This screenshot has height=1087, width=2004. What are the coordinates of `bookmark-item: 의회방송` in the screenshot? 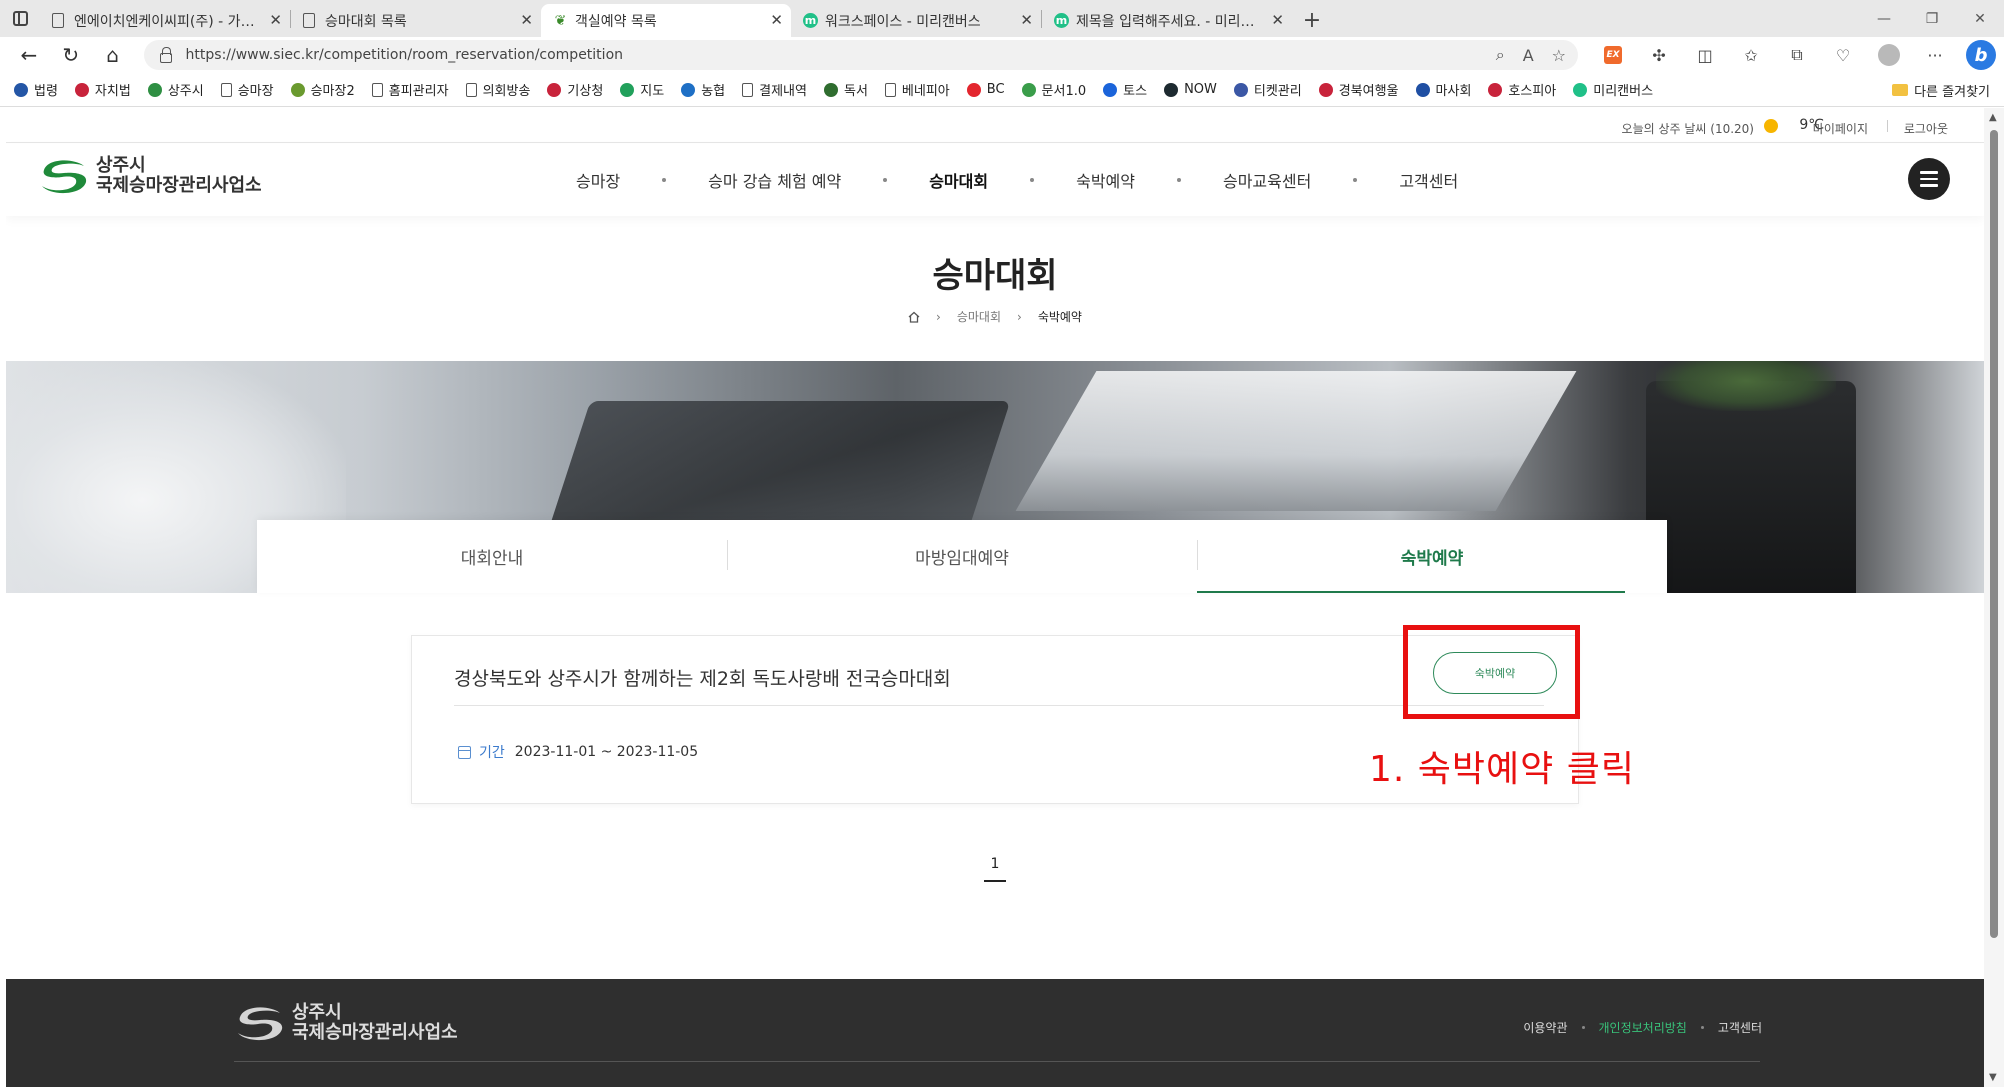 It's located at (497, 89).